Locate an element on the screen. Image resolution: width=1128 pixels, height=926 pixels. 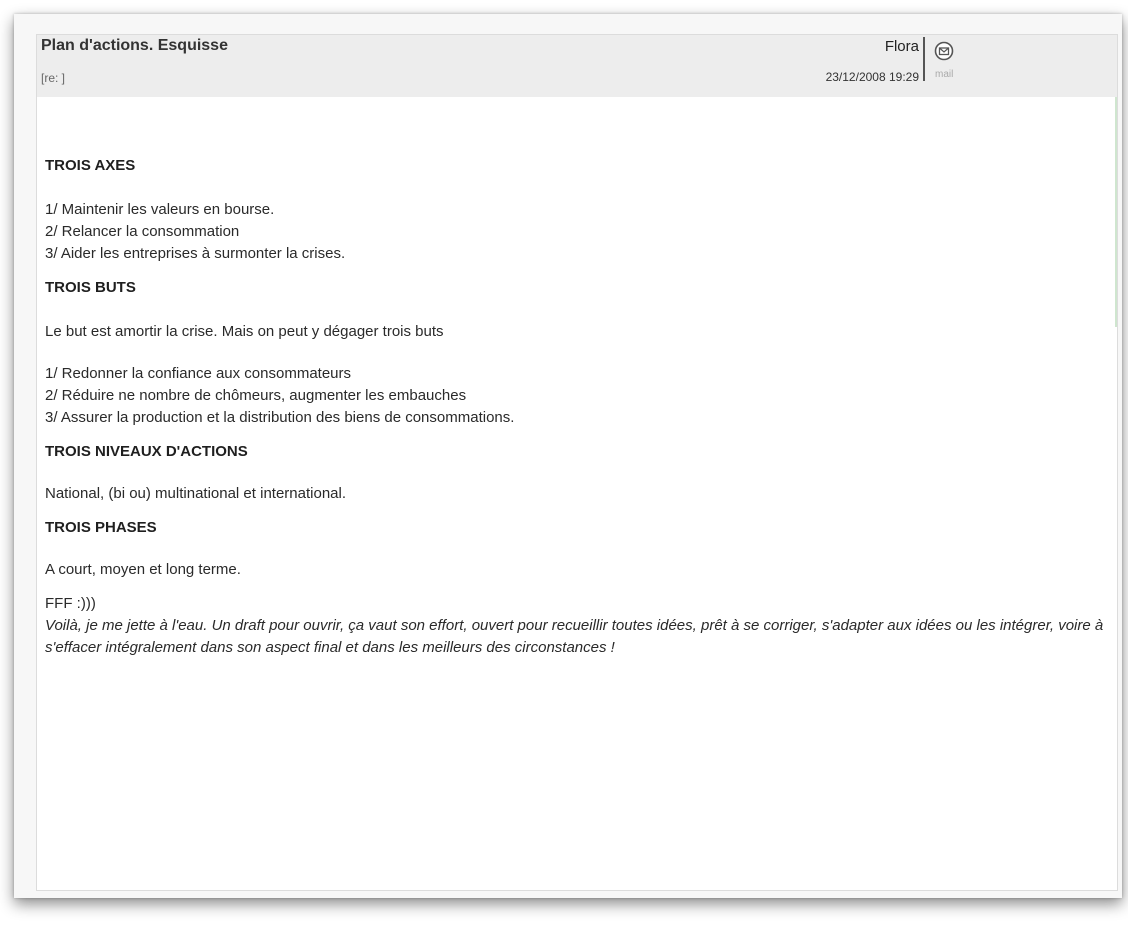
list-item: 1/ Maintenir les valeurs en bourse. is located at coordinates (160, 209).